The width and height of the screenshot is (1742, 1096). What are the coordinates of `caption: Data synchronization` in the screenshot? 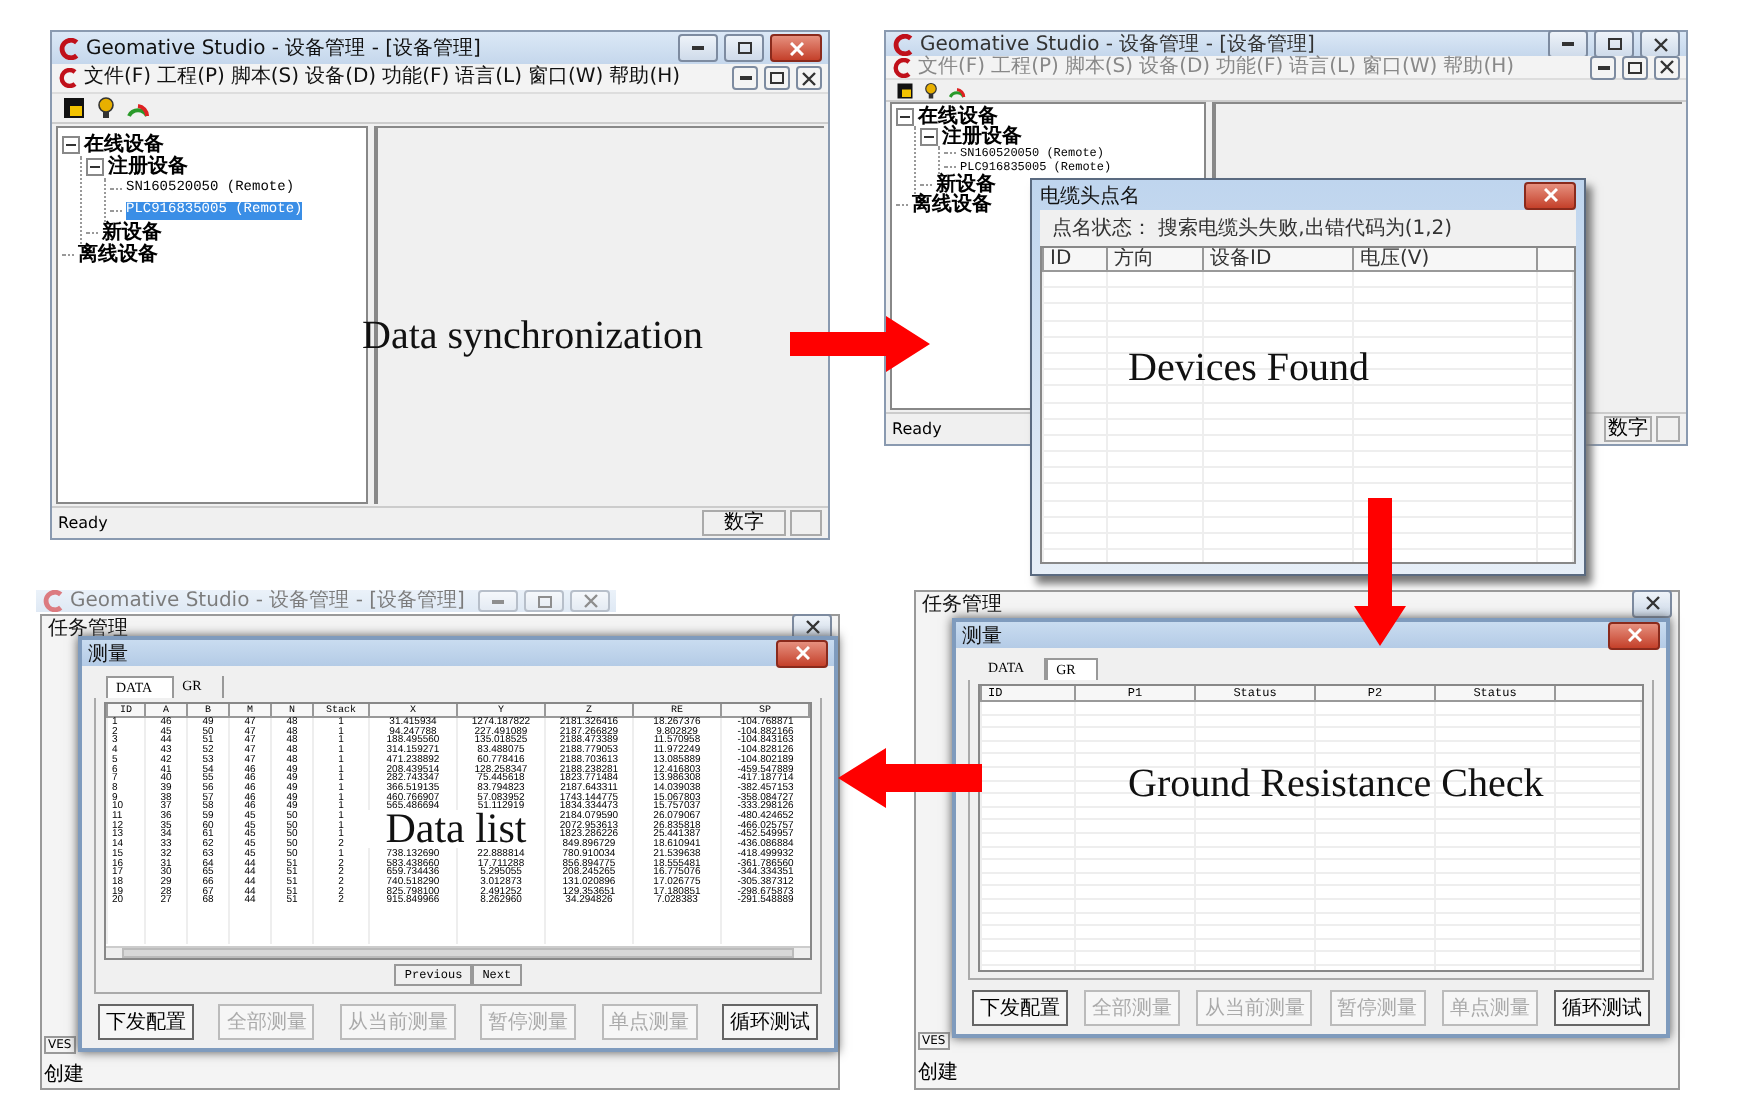 It's located at (532, 337).